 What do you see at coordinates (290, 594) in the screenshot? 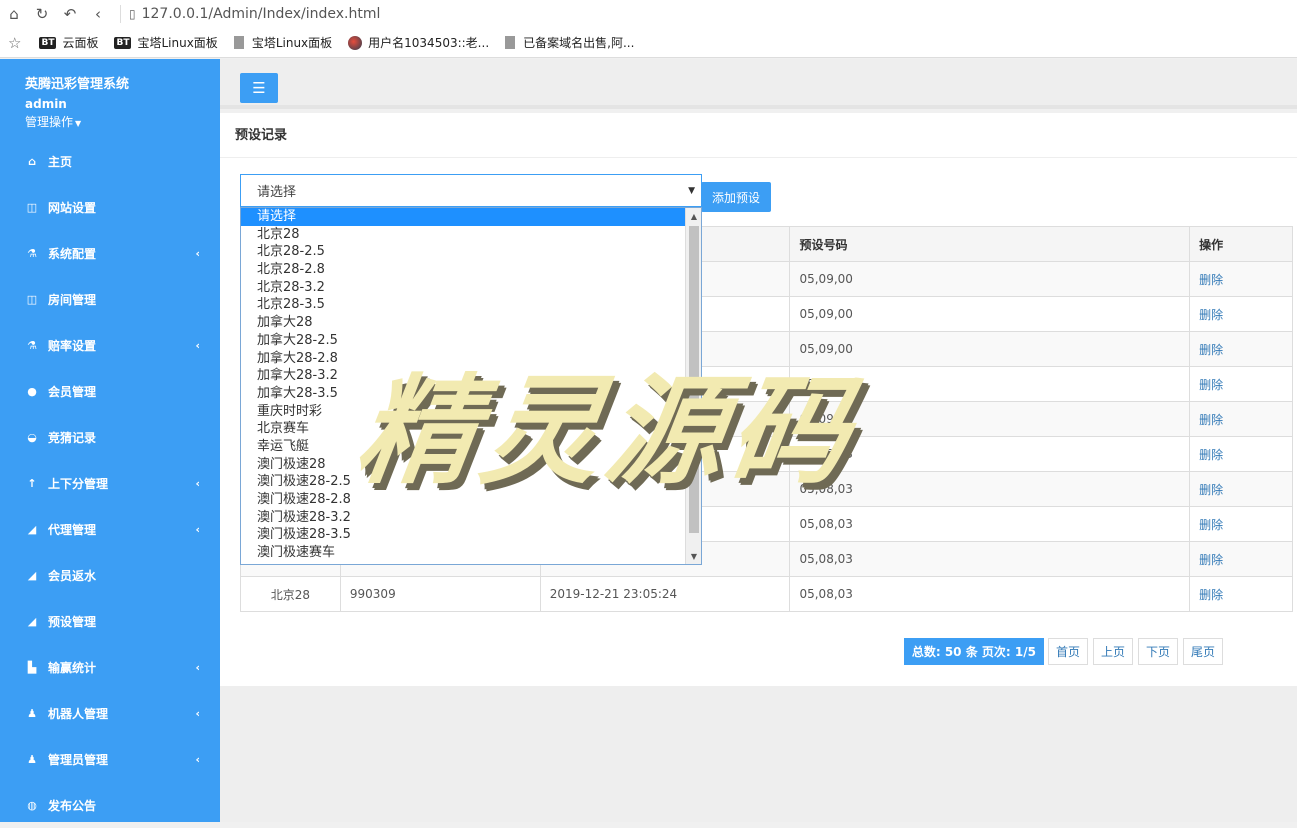
I see `table-cell: 北京28` at bounding box center [290, 594].